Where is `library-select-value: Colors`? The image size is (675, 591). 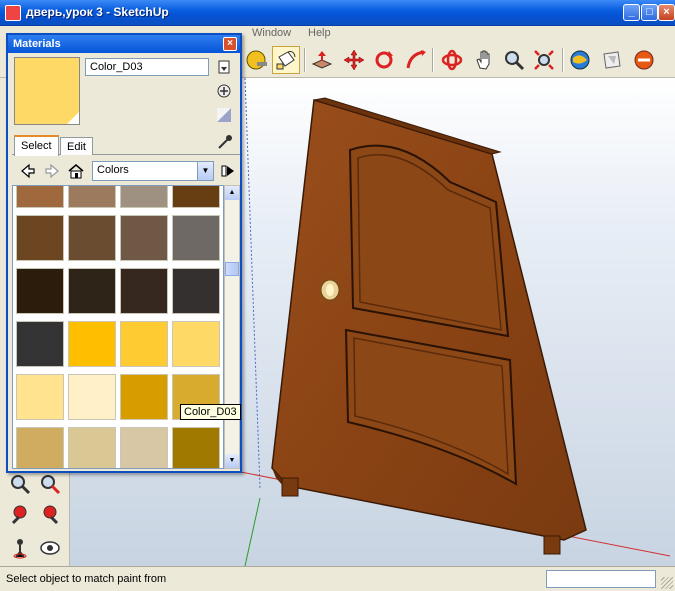 library-select-value: Colors is located at coordinates (113, 170).